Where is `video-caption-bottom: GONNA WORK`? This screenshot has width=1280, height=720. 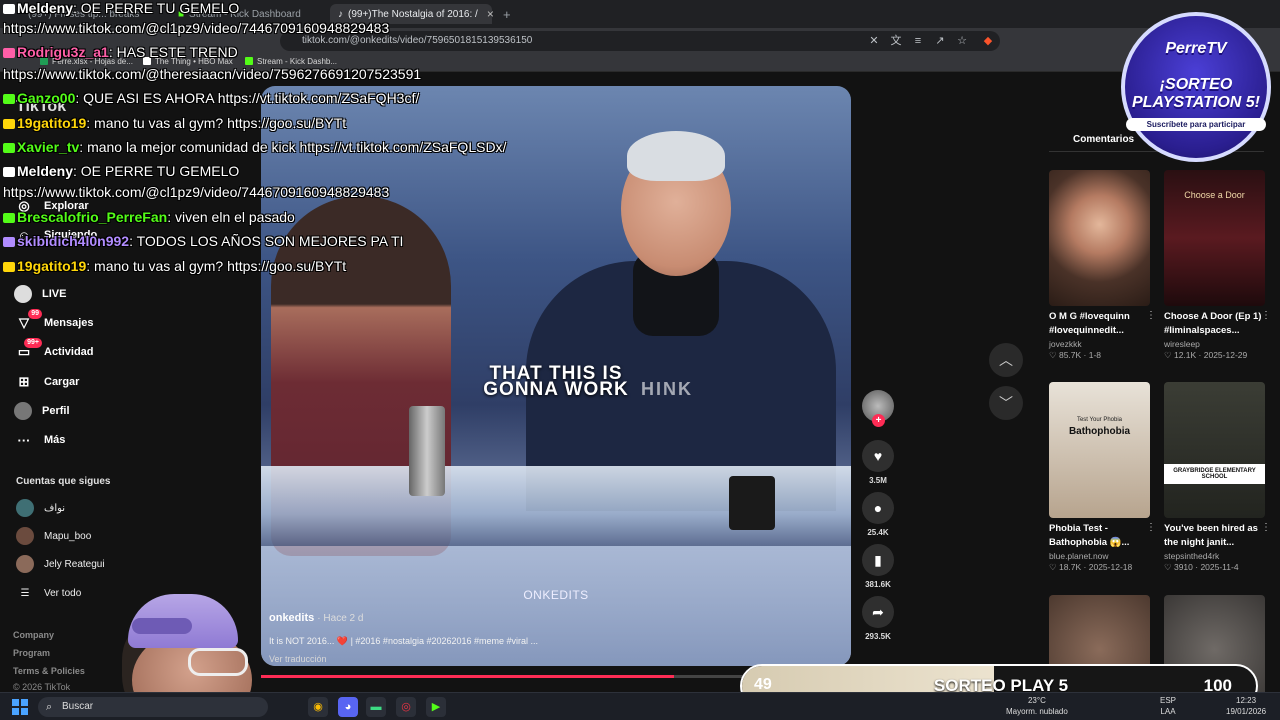 video-caption-bottom: GONNA WORK is located at coordinates (556, 389).